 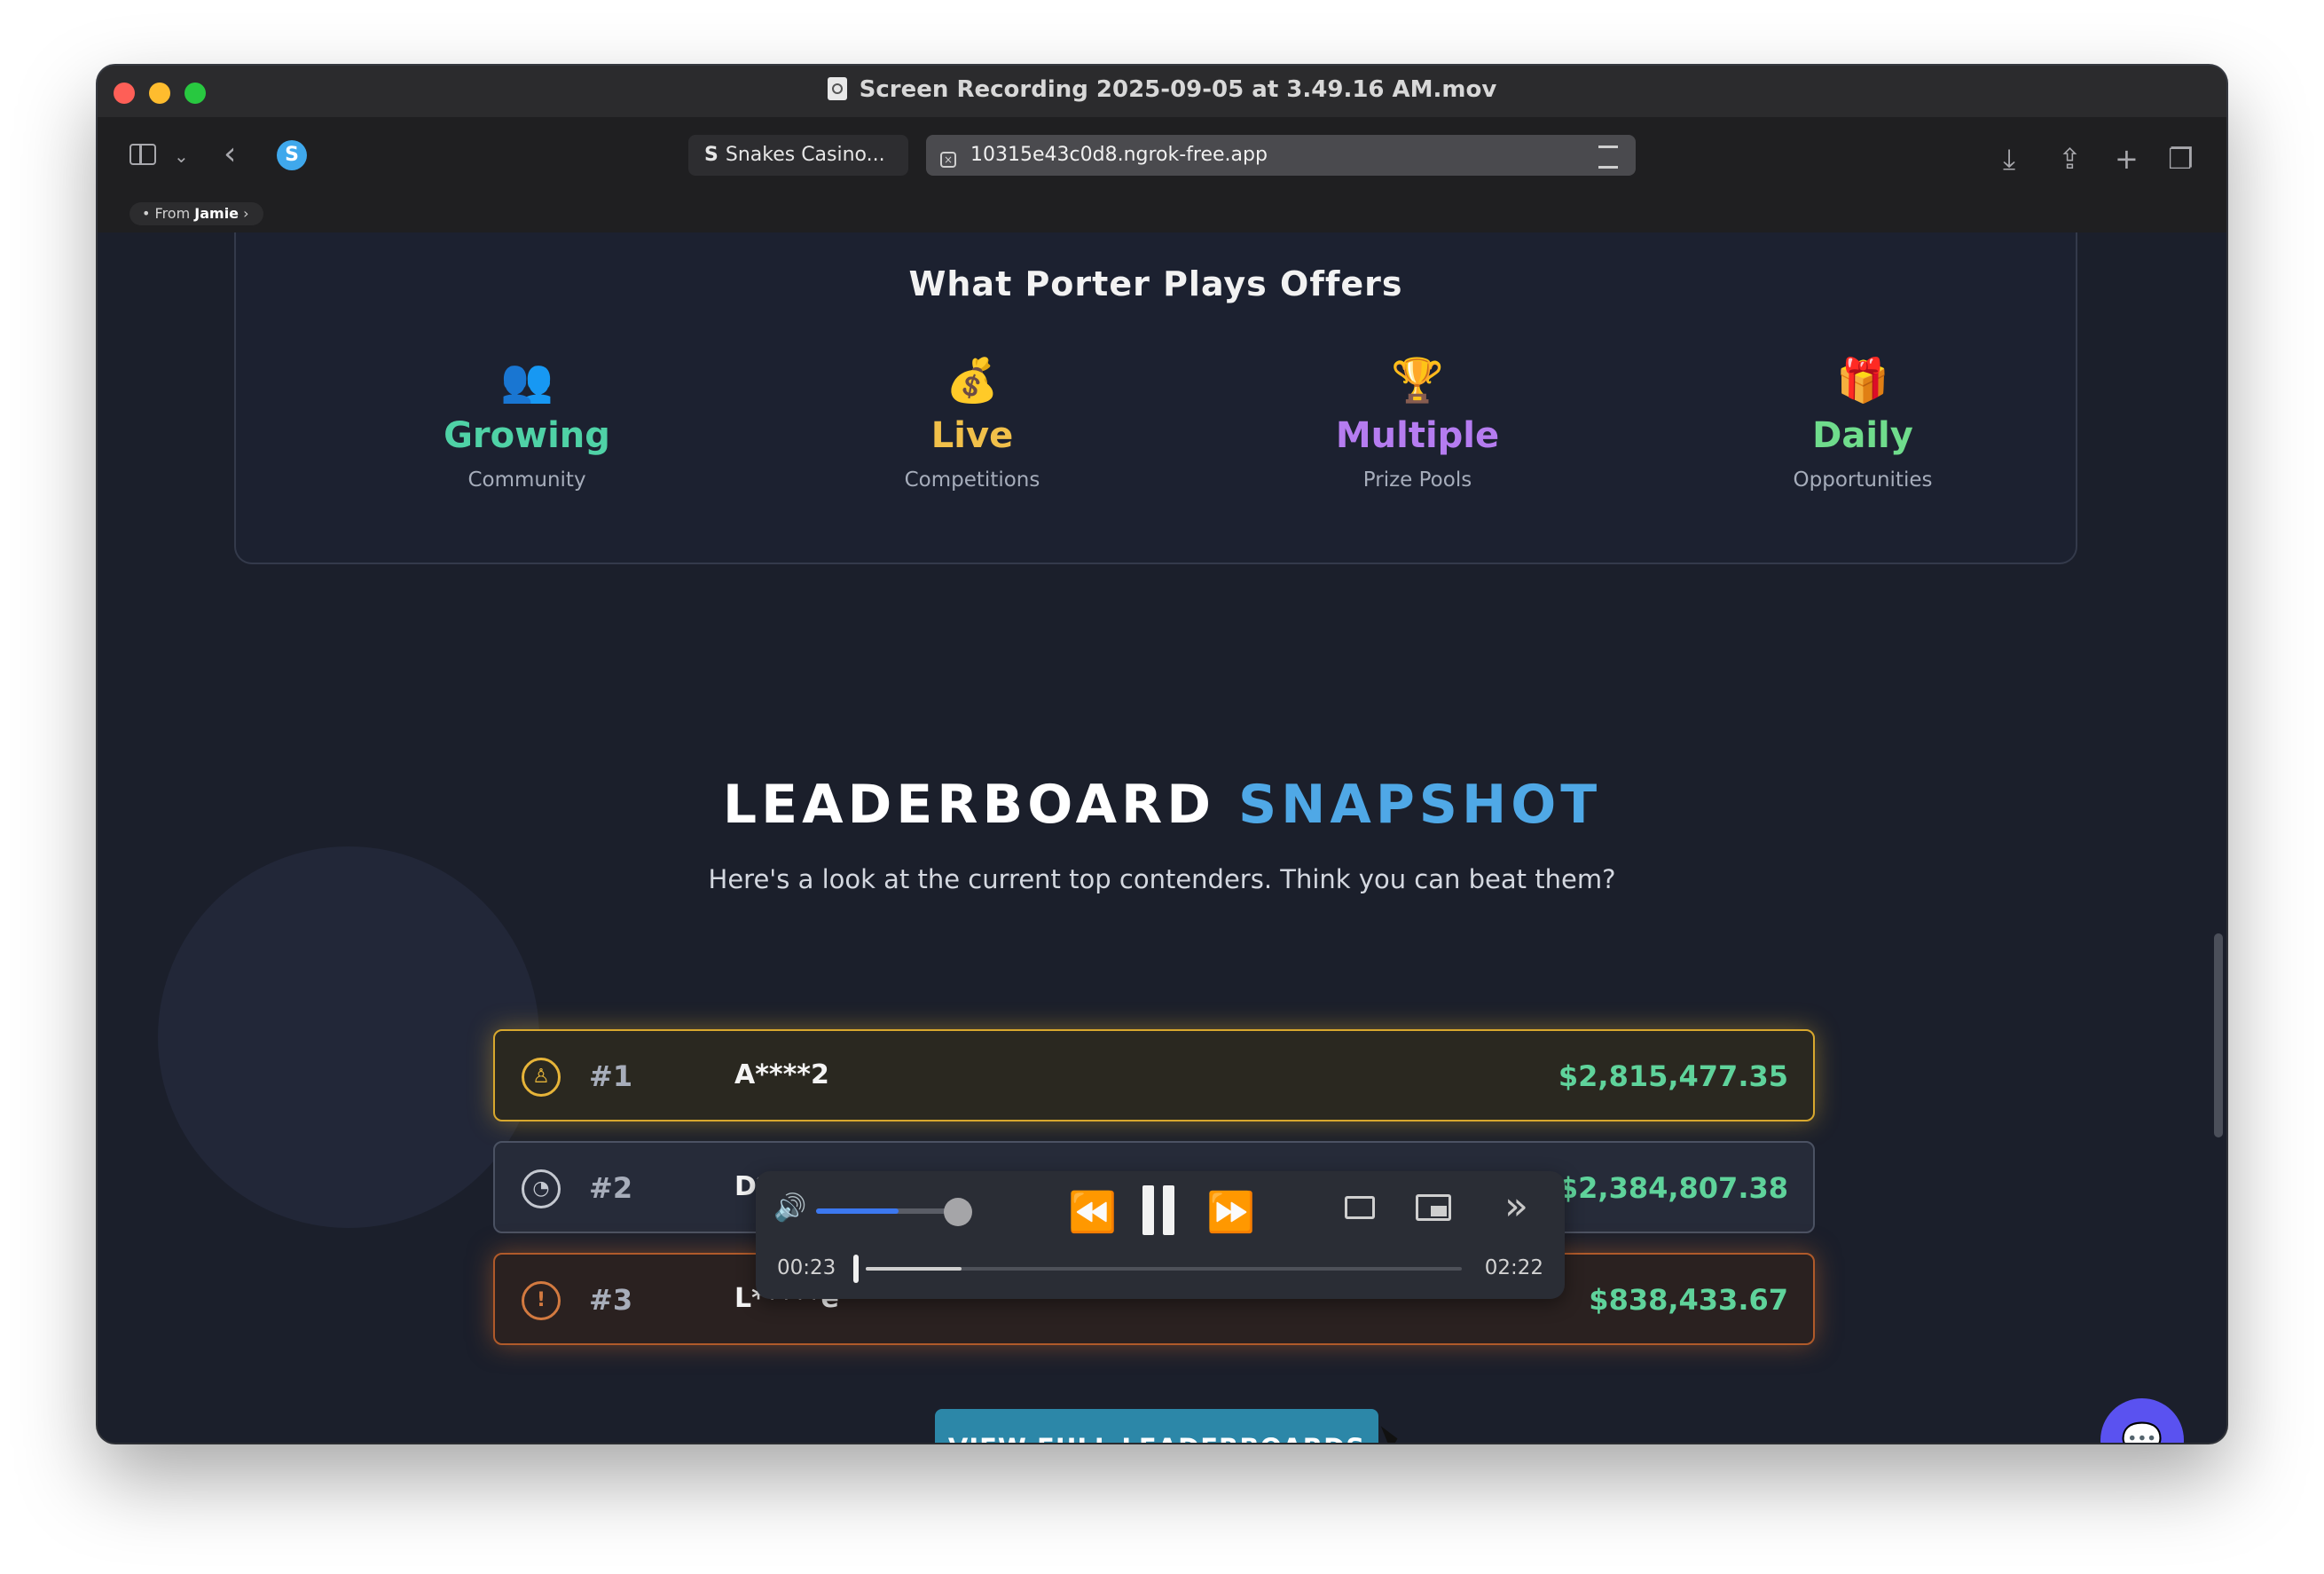 I want to click on bookmarks-bar: • From Jamie ›, so click(x=1162, y=214).